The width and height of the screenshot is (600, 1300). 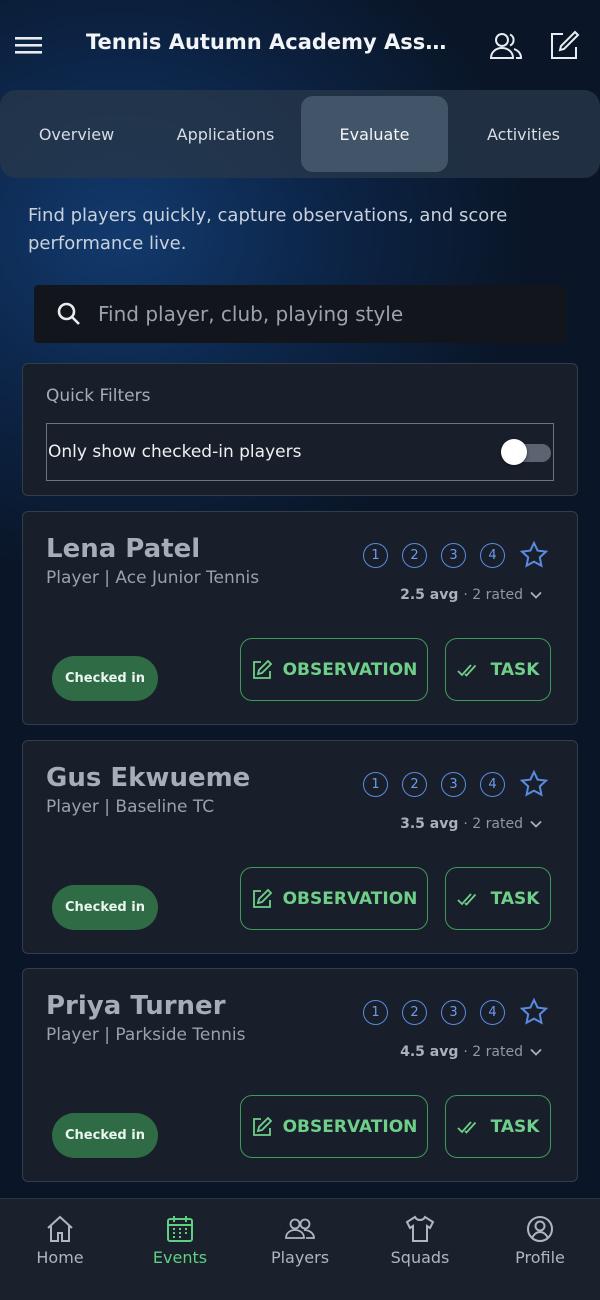 I want to click on nav-squads: Squads, so click(x=420, y=1249).